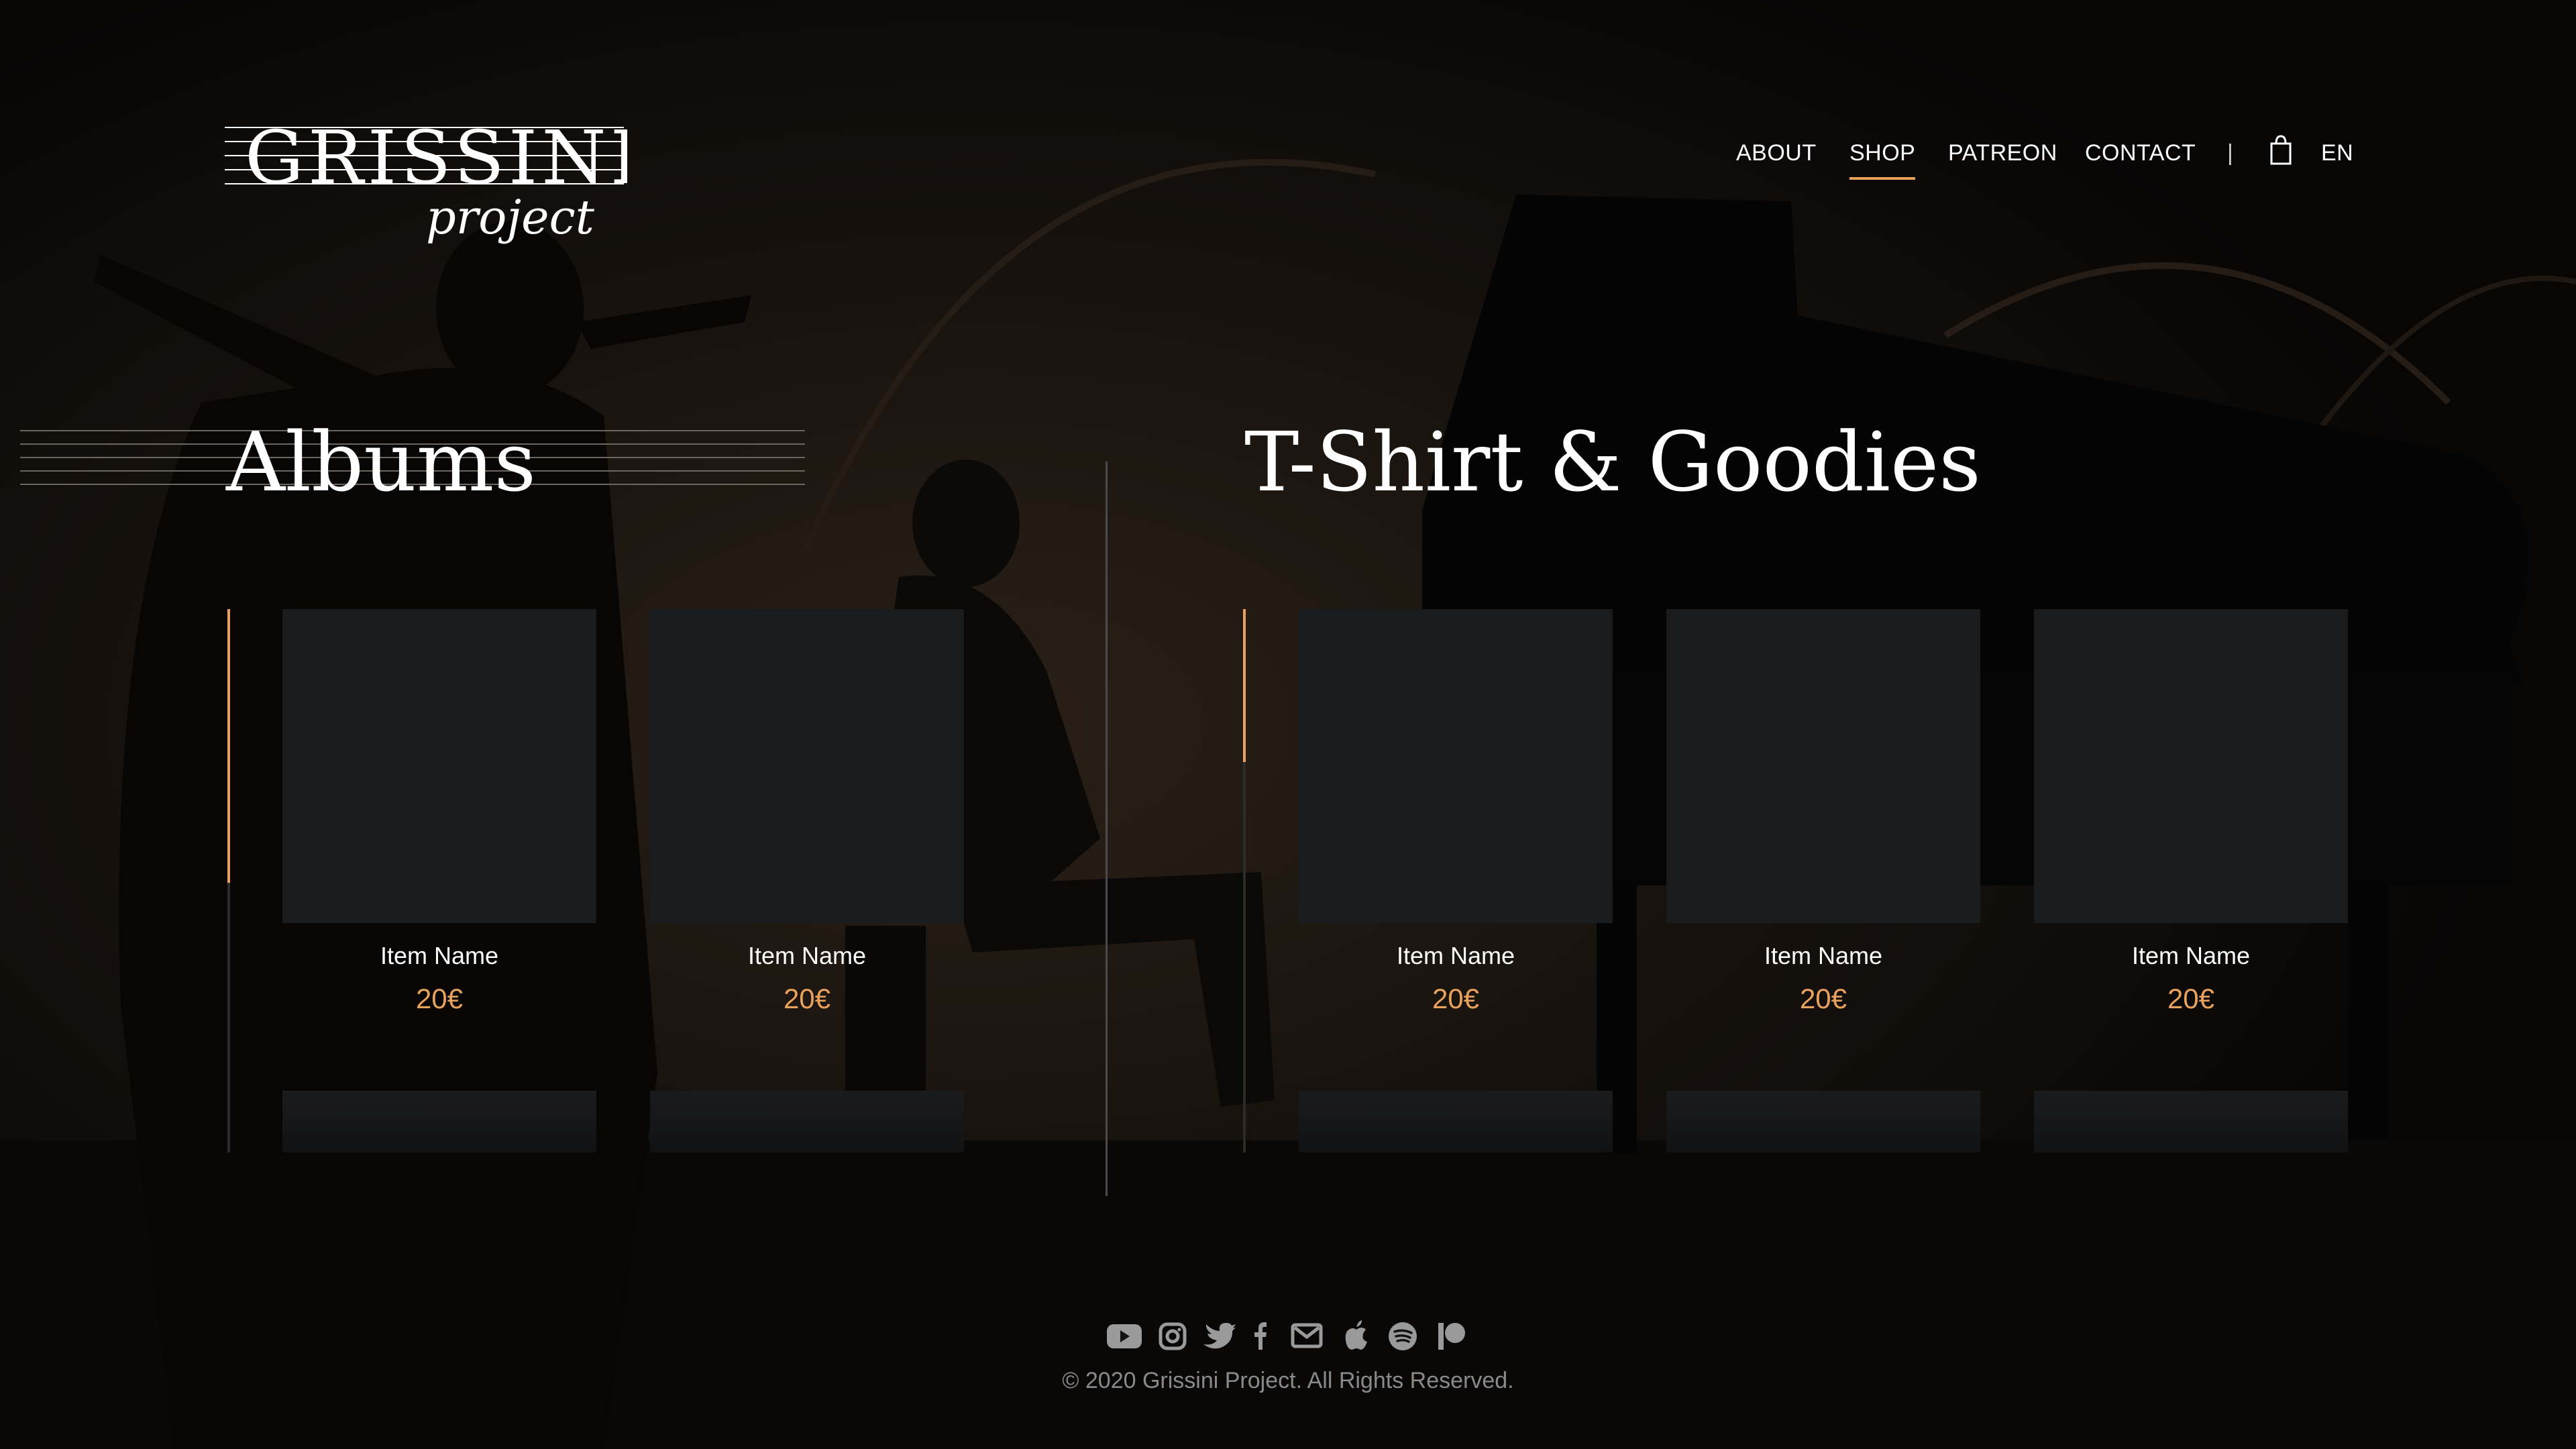 The image size is (2576, 1449). I want to click on patreon-icon, so click(1451, 1335).